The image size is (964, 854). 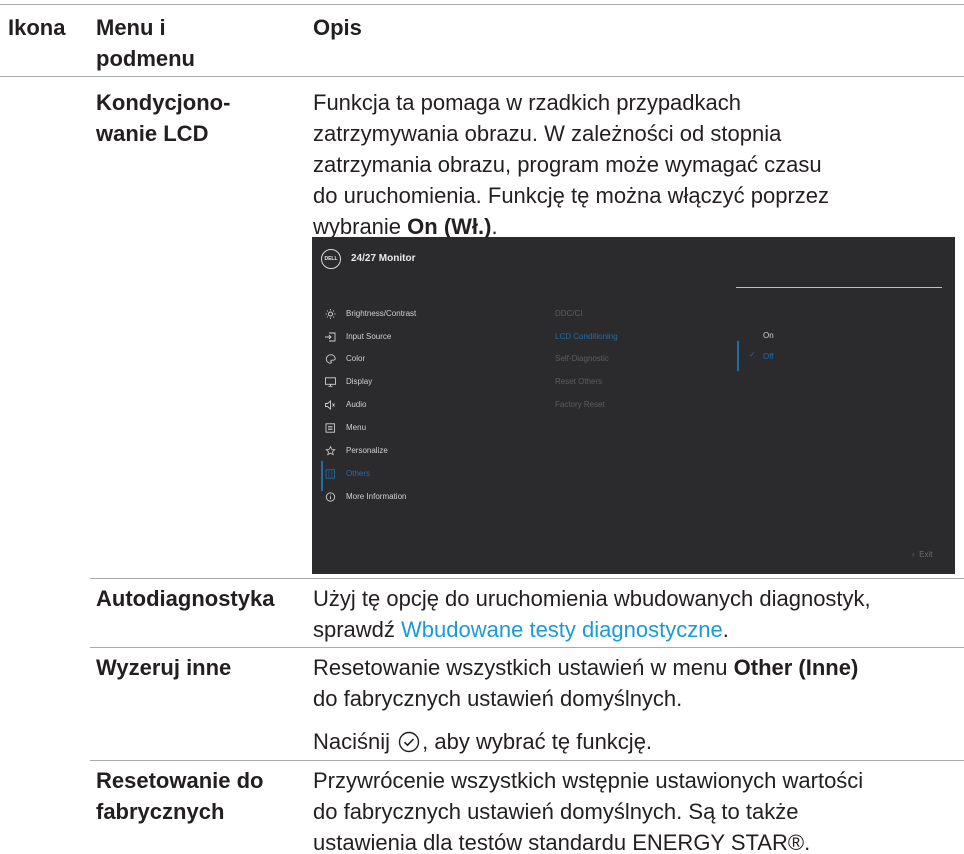 What do you see at coordinates (345, 405) in the screenshot?
I see `osd-menu-audio: Audio` at bounding box center [345, 405].